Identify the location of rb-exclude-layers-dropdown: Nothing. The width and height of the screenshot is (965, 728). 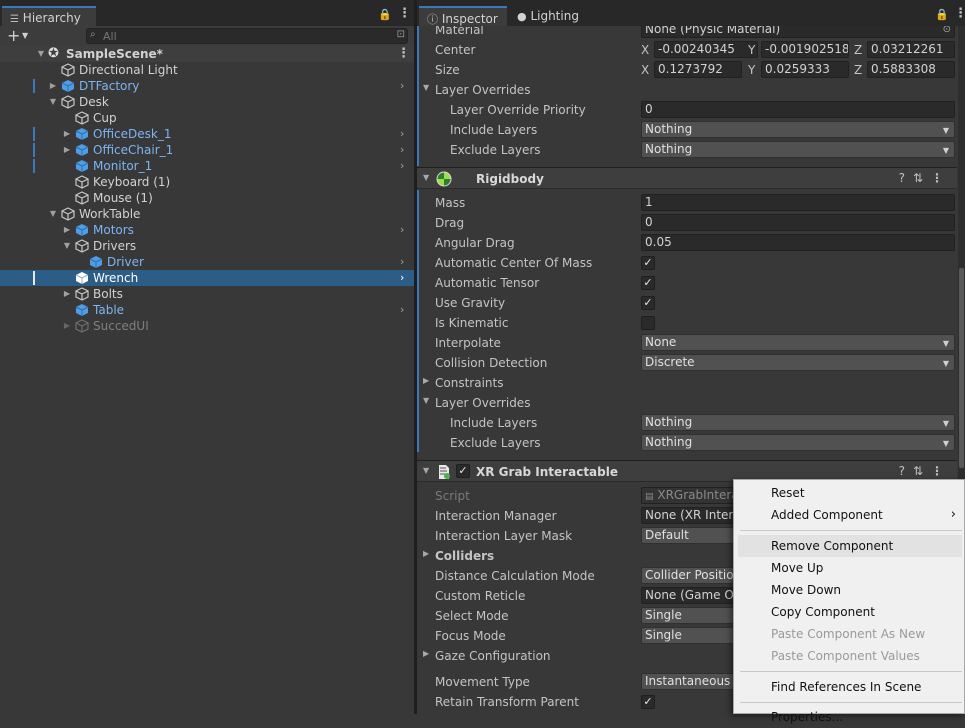
(798, 442).